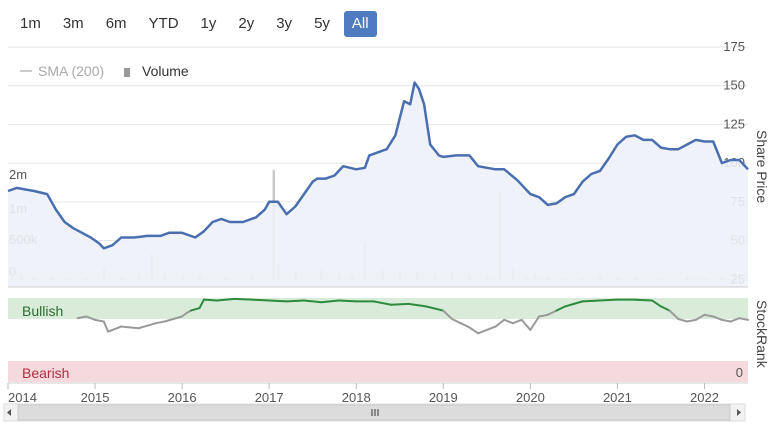 The height and width of the screenshot is (428, 771). I want to click on stockrank-tick-label: 0, so click(739, 372).